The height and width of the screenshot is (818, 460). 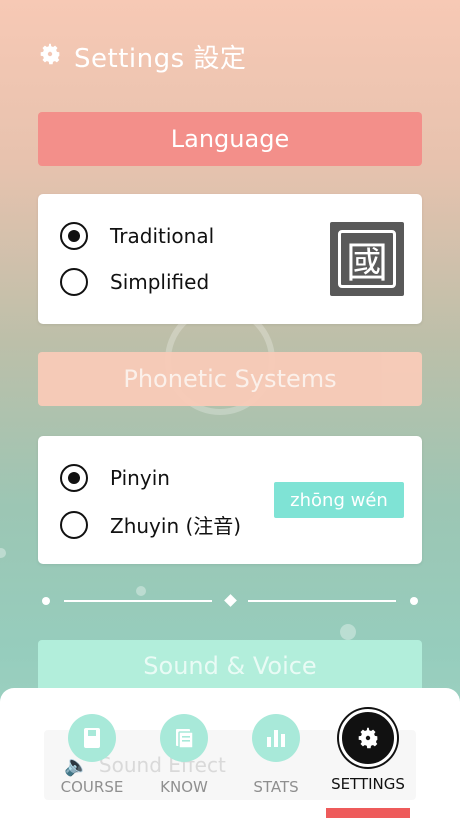 I want to click on phonetic-section-header: Phonetic Systems, so click(x=230, y=379).